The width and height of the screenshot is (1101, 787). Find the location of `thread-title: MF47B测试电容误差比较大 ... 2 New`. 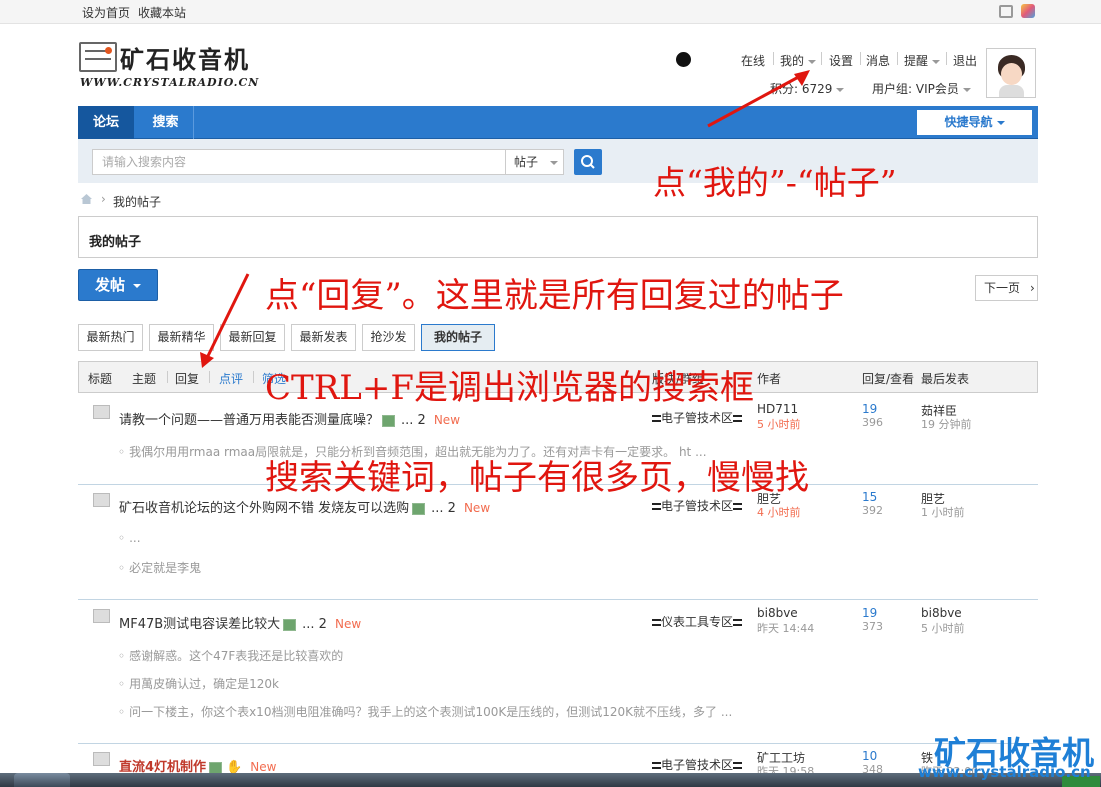

thread-title: MF47B测试电容误差比较大 ... 2 New is located at coordinates (240, 622).